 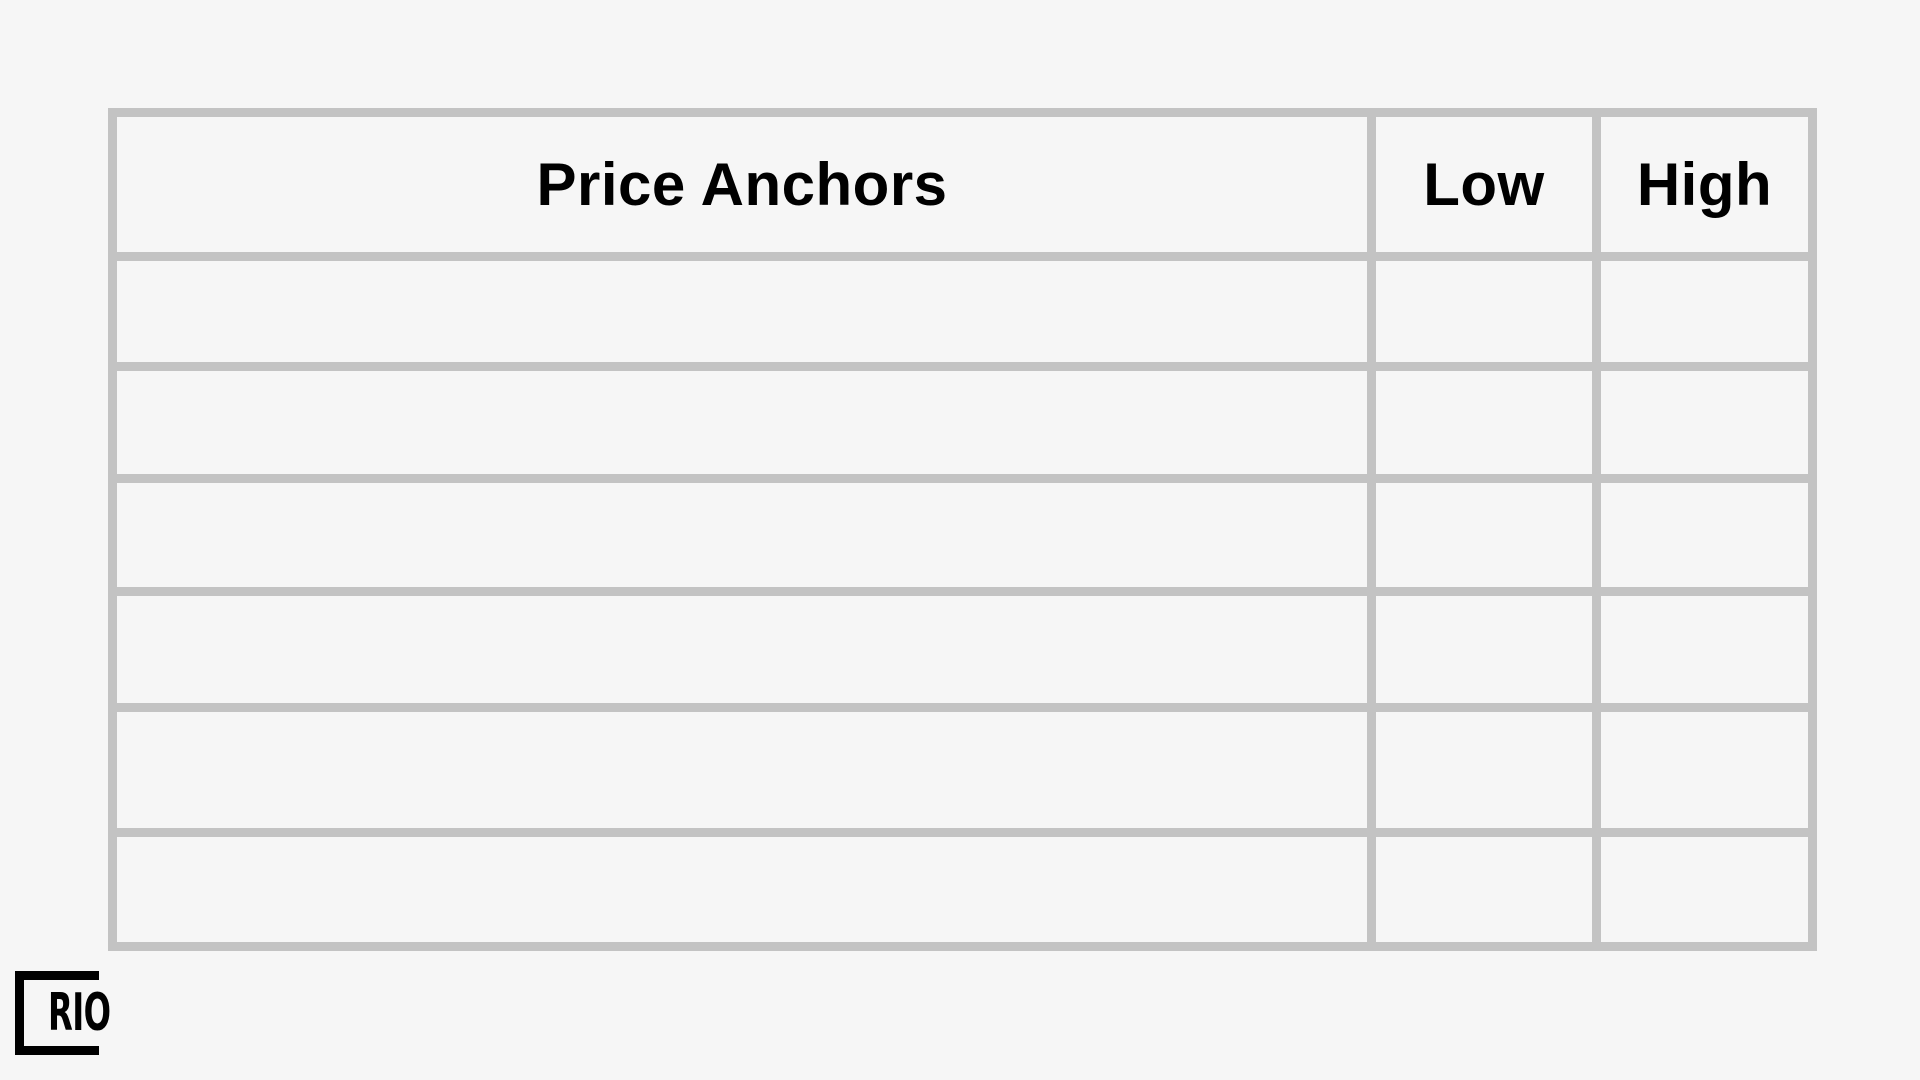 I want to click on logo-text: RIO, so click(x=79, y=1013).